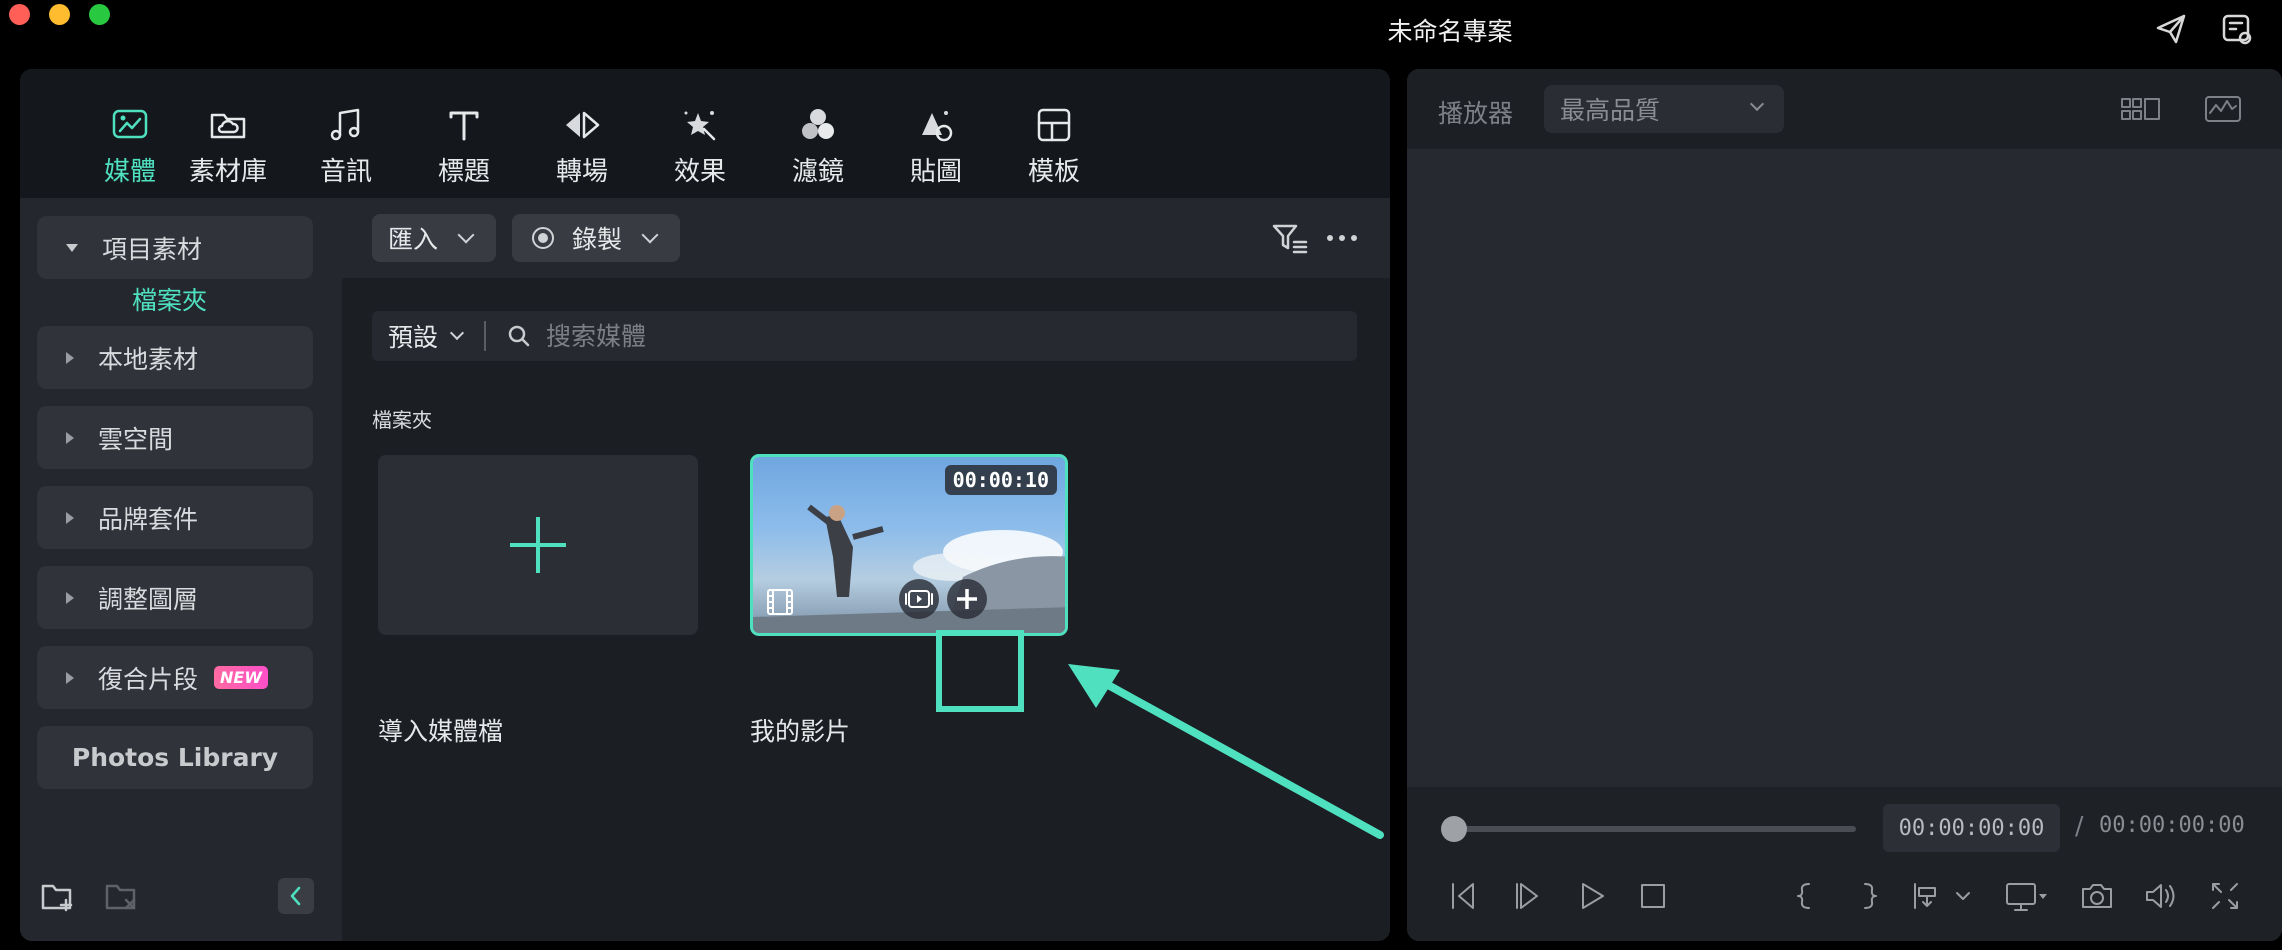 Image resolution: width=2282 pixels, height=950 pixels. Describe the element at coordinates (413, 336) in the screenshot. I see `sort-dropdown: 預設` at that location.